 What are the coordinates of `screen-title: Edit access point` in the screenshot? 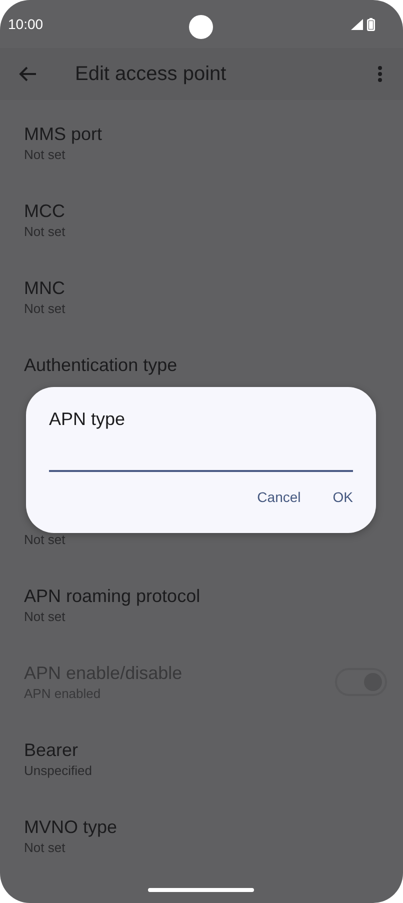 It's located at (150, 74).